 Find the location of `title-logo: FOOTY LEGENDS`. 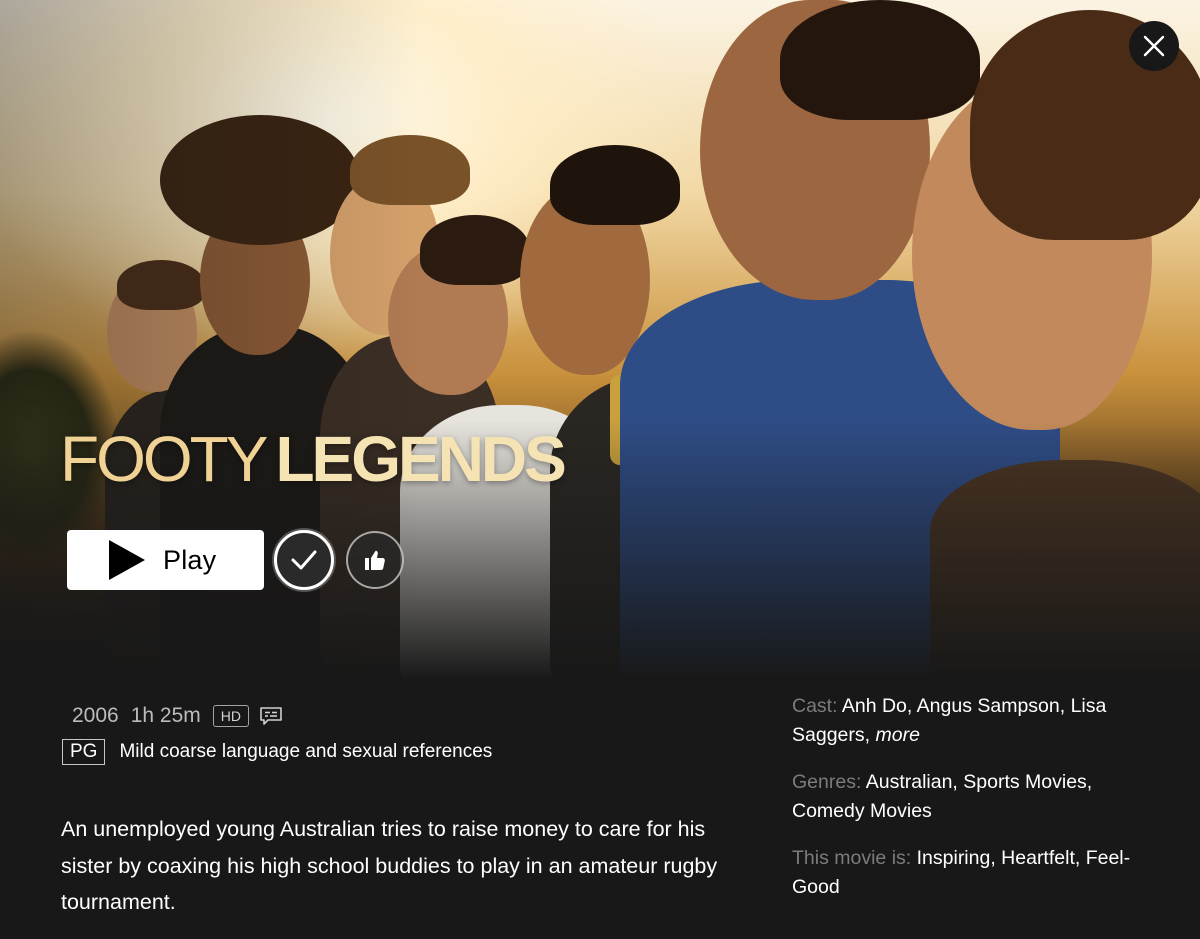

title-logo: FOOTY LEGENDS is located at coordinates (313, 459).